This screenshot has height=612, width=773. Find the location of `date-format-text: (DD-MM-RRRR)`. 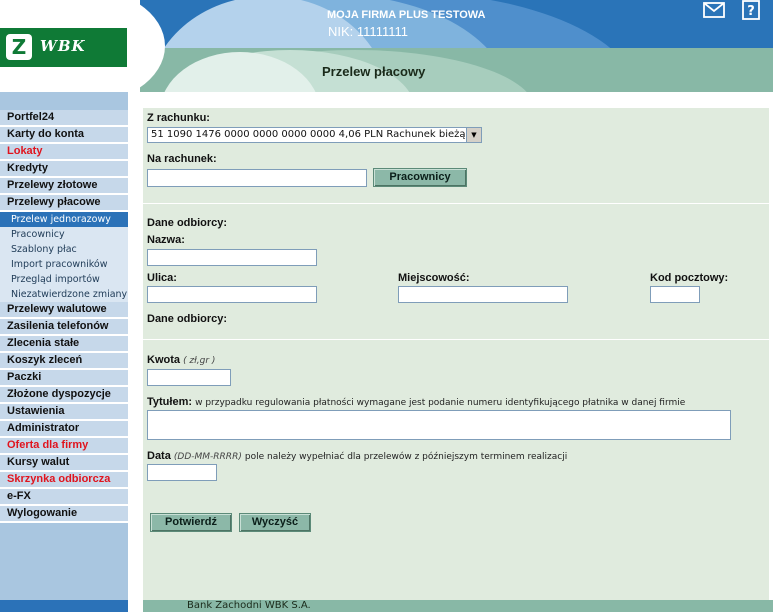

date-format-text: (DD-MM-RRRR) is located at coordinates (207, 457).